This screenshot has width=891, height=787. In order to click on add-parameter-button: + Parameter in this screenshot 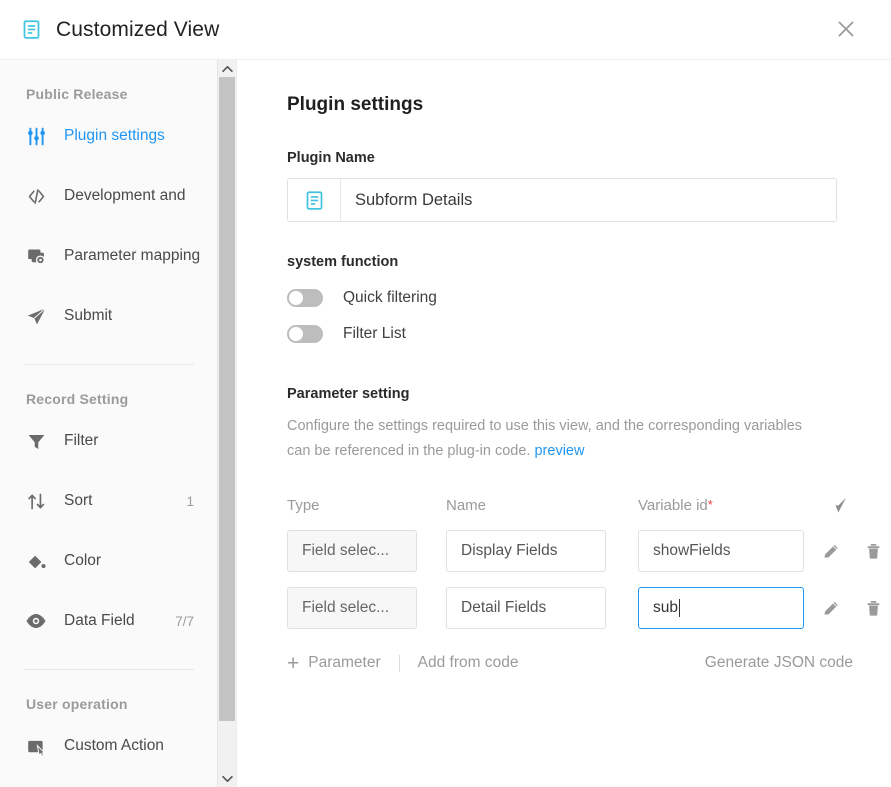, I will do `click(334, 663)`.